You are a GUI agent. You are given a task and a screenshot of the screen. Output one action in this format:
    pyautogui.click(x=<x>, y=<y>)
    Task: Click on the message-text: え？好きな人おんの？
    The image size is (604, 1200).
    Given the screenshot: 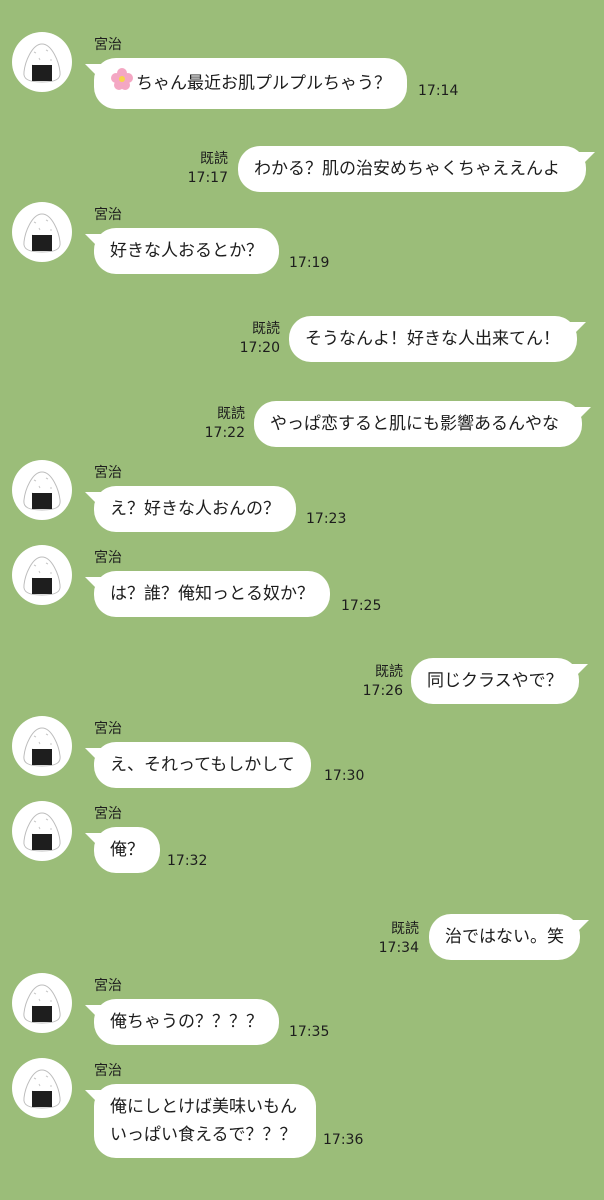 What is the action you would take?
    pyautogui.click(x=195, y=509)
    